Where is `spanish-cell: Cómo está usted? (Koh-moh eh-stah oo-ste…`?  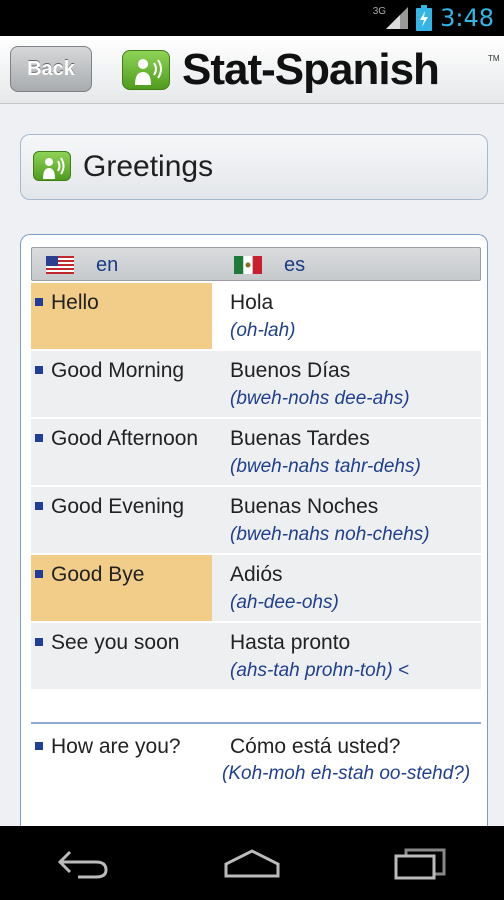 spanish-cell: Cómo está usted? (Koh-moh eh-stah oo-ste… is located at coordinates (346, 774).